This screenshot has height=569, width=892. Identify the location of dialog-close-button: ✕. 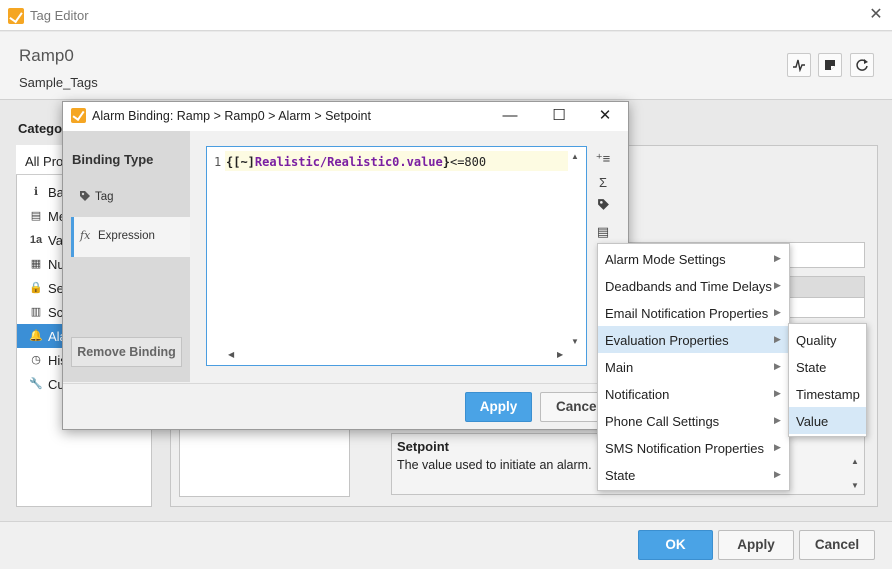
(605, 116).